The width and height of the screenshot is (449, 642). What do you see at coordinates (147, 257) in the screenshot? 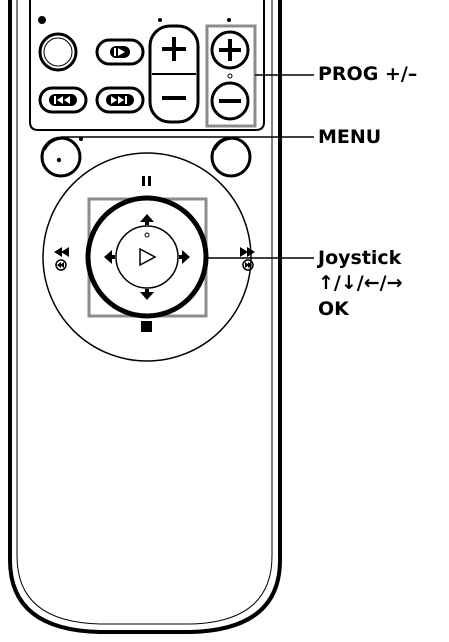
I see `joystick-center-button` at bounding box center [147, 257].